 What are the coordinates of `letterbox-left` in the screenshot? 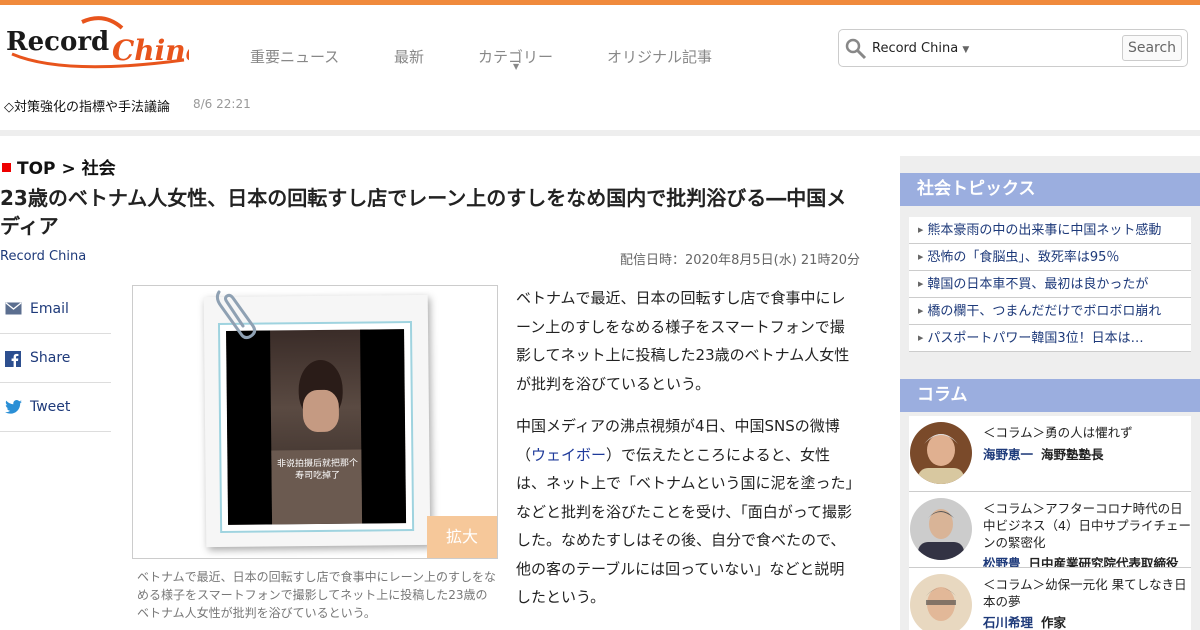 It's located at (249, 427).